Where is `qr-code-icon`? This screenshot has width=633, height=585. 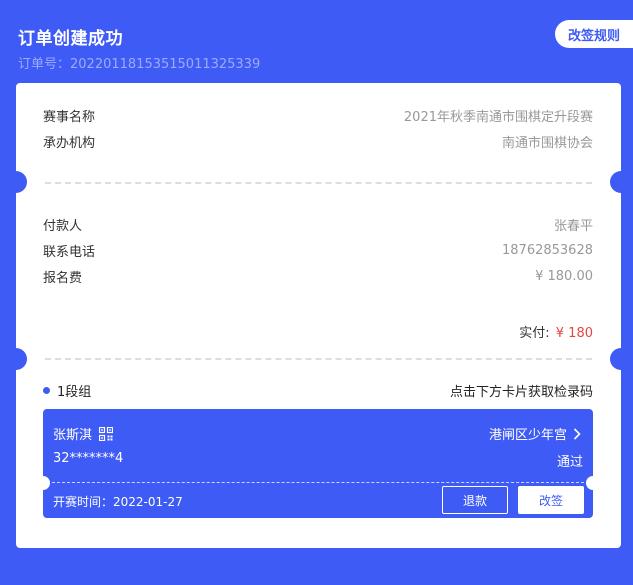
qr-code-icon is located at coordinates (106, 433).